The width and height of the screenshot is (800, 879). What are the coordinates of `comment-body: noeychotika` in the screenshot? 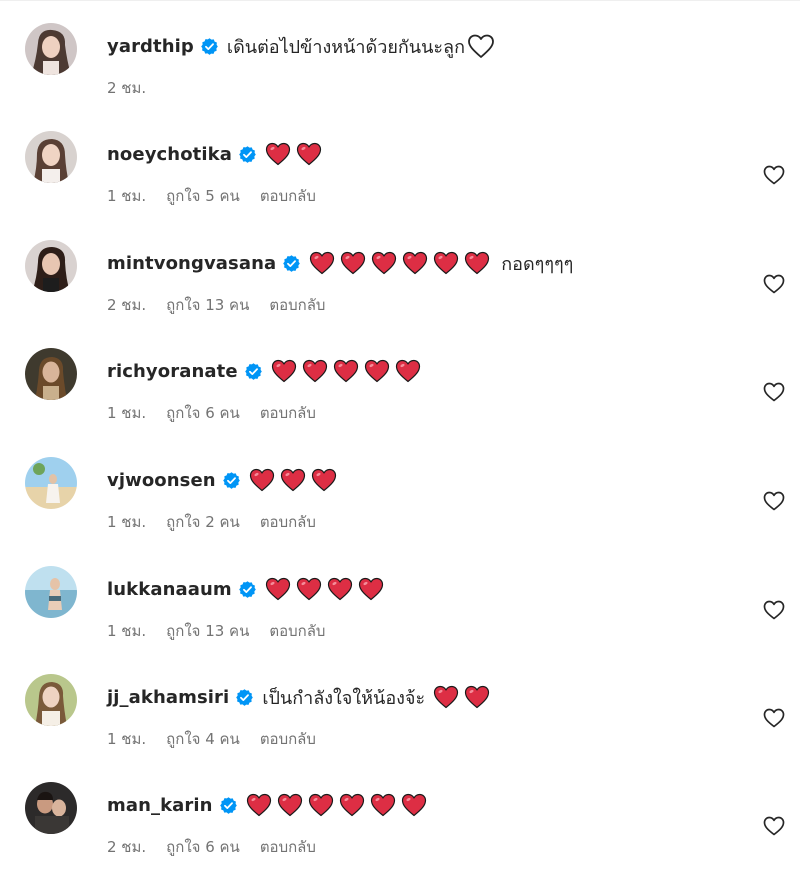 It's located at (217, 154).